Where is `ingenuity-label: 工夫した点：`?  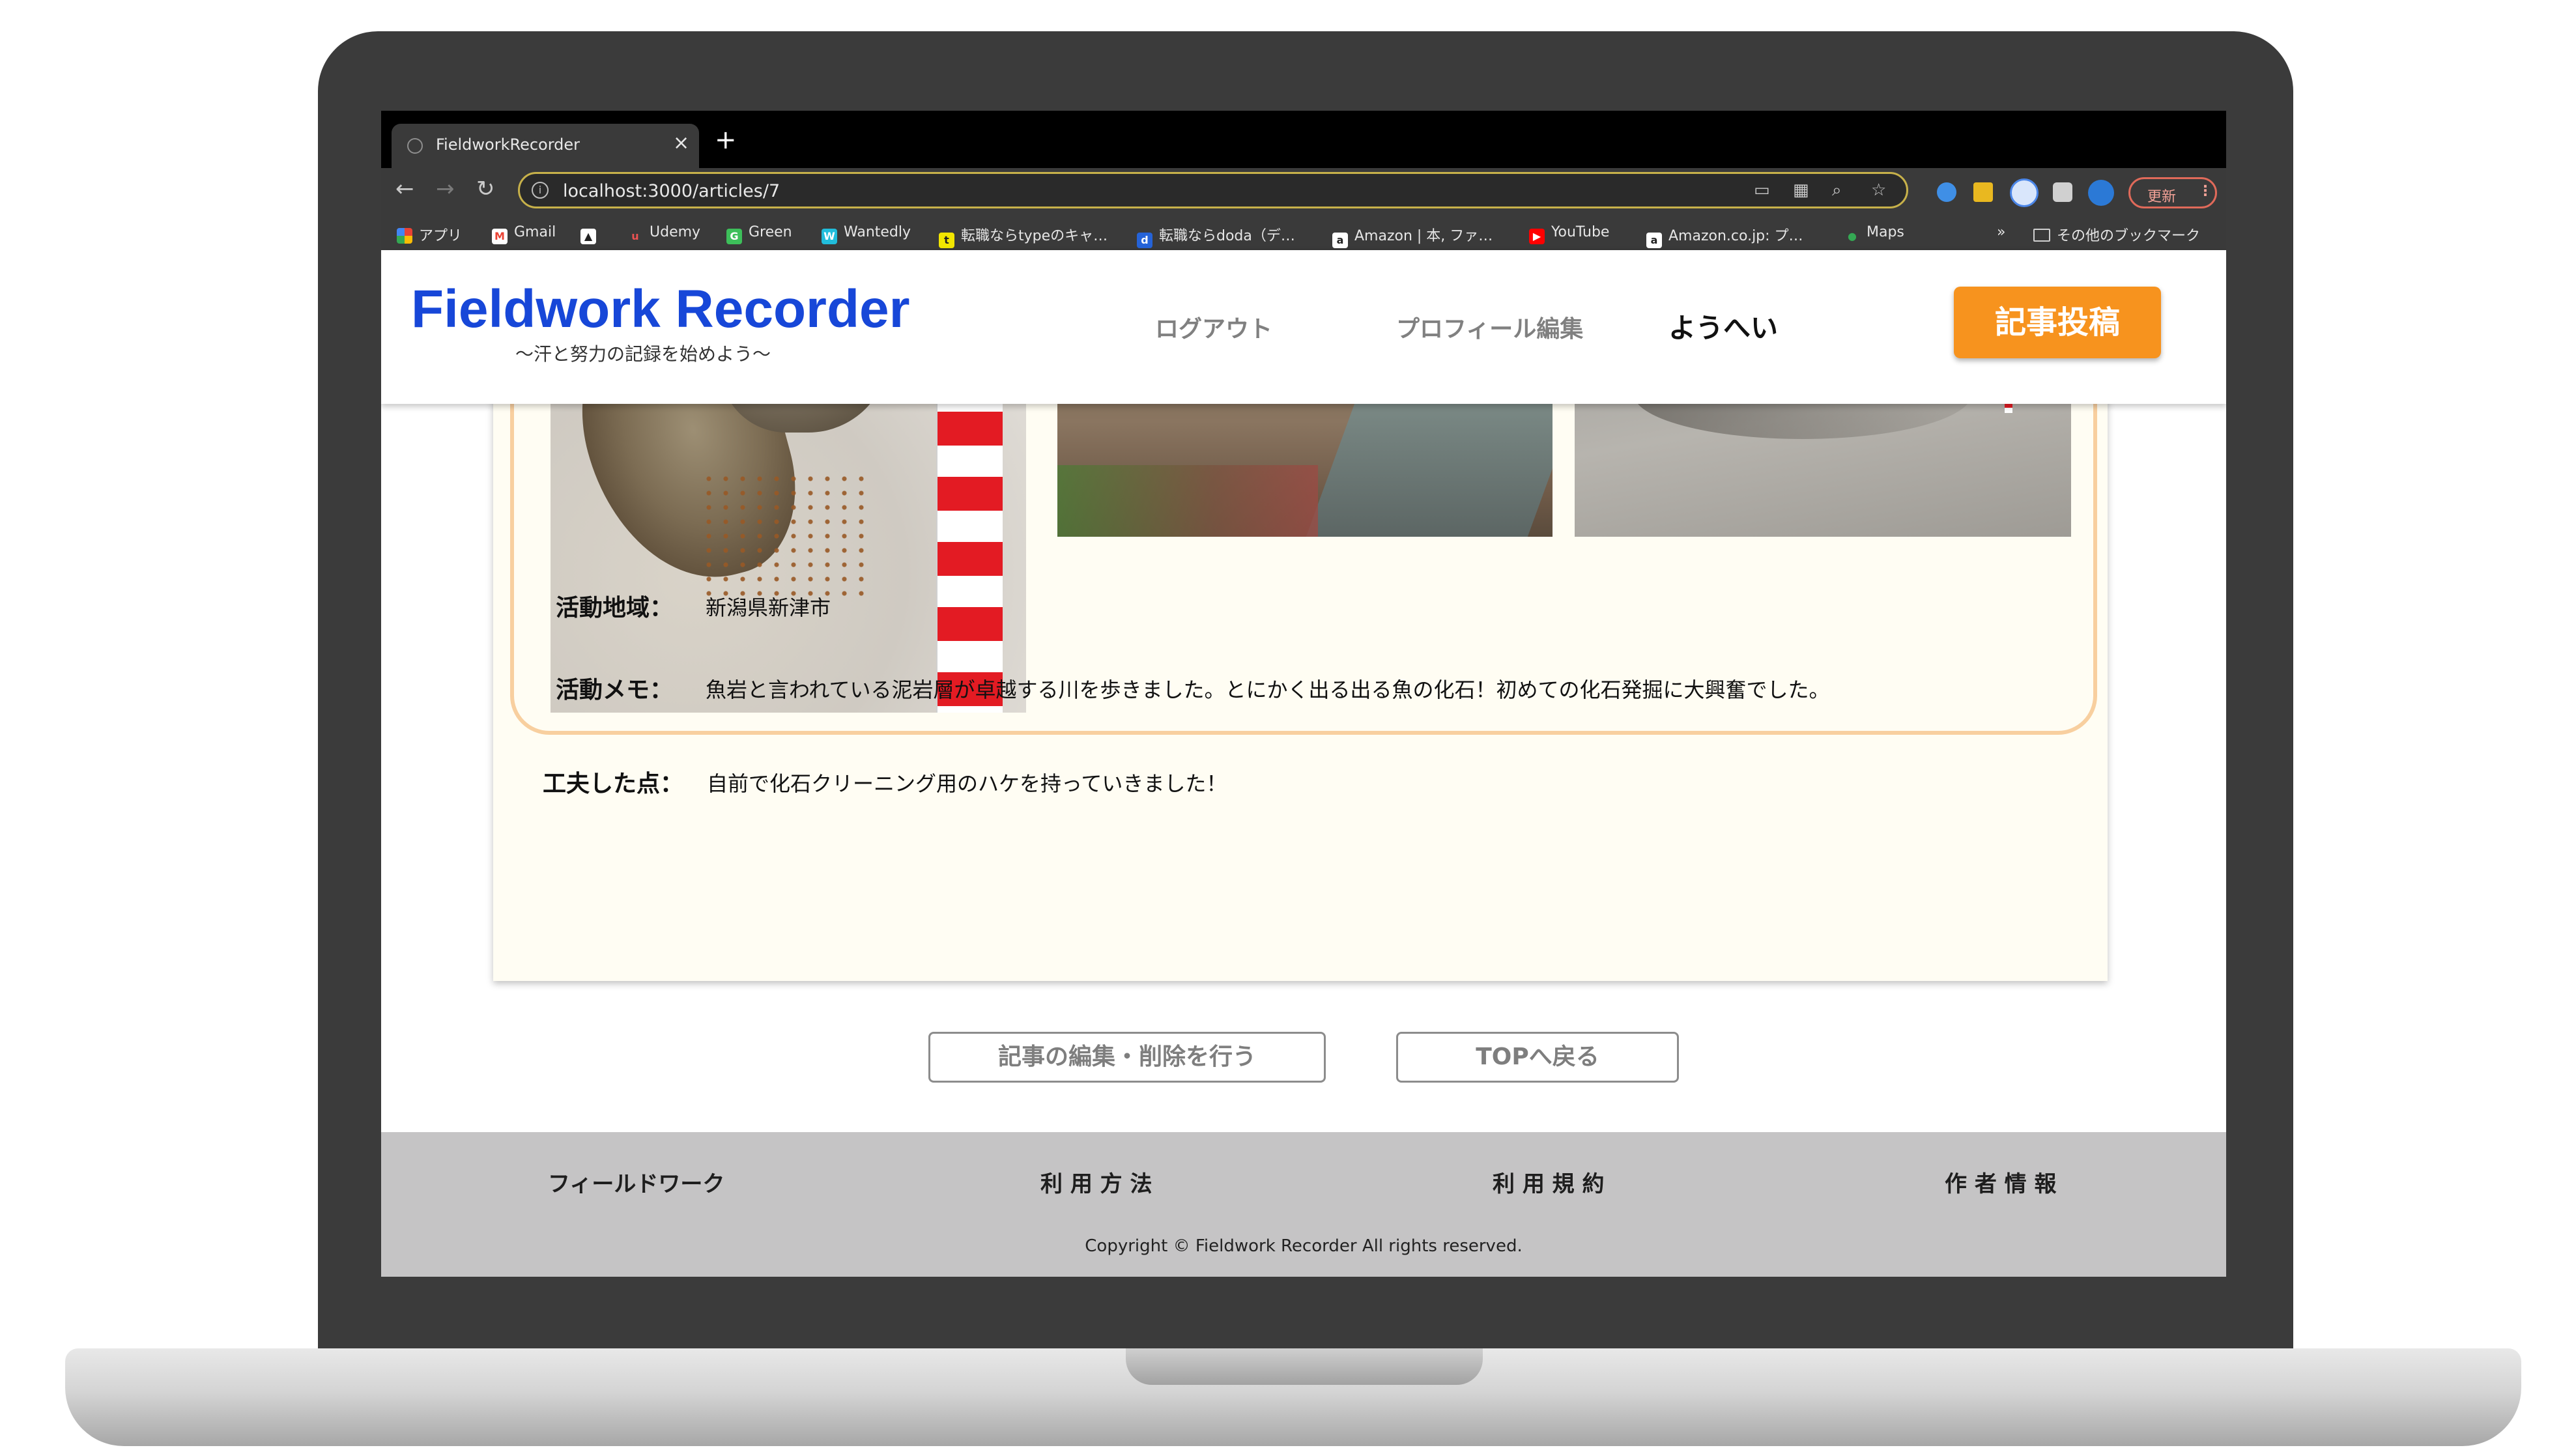
ingenuity-label: 工夫した点： is located at coordinates (613, 784).